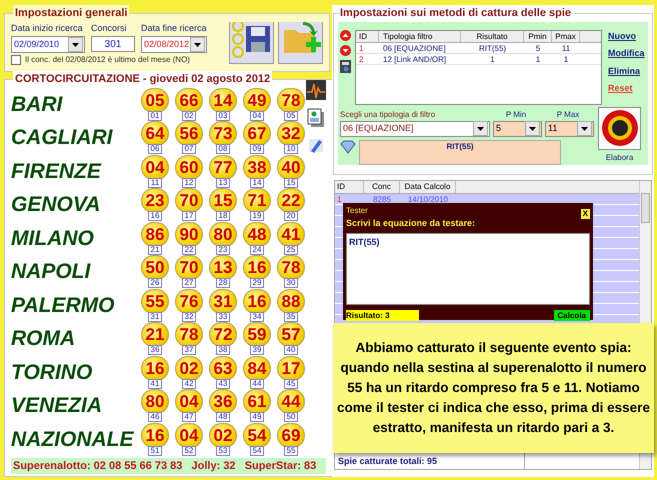 This screenshot has width=657, height=480. Describe the element at coordinates (43, 339) in the screenshot. I see `city-name: ROMA` at that location.